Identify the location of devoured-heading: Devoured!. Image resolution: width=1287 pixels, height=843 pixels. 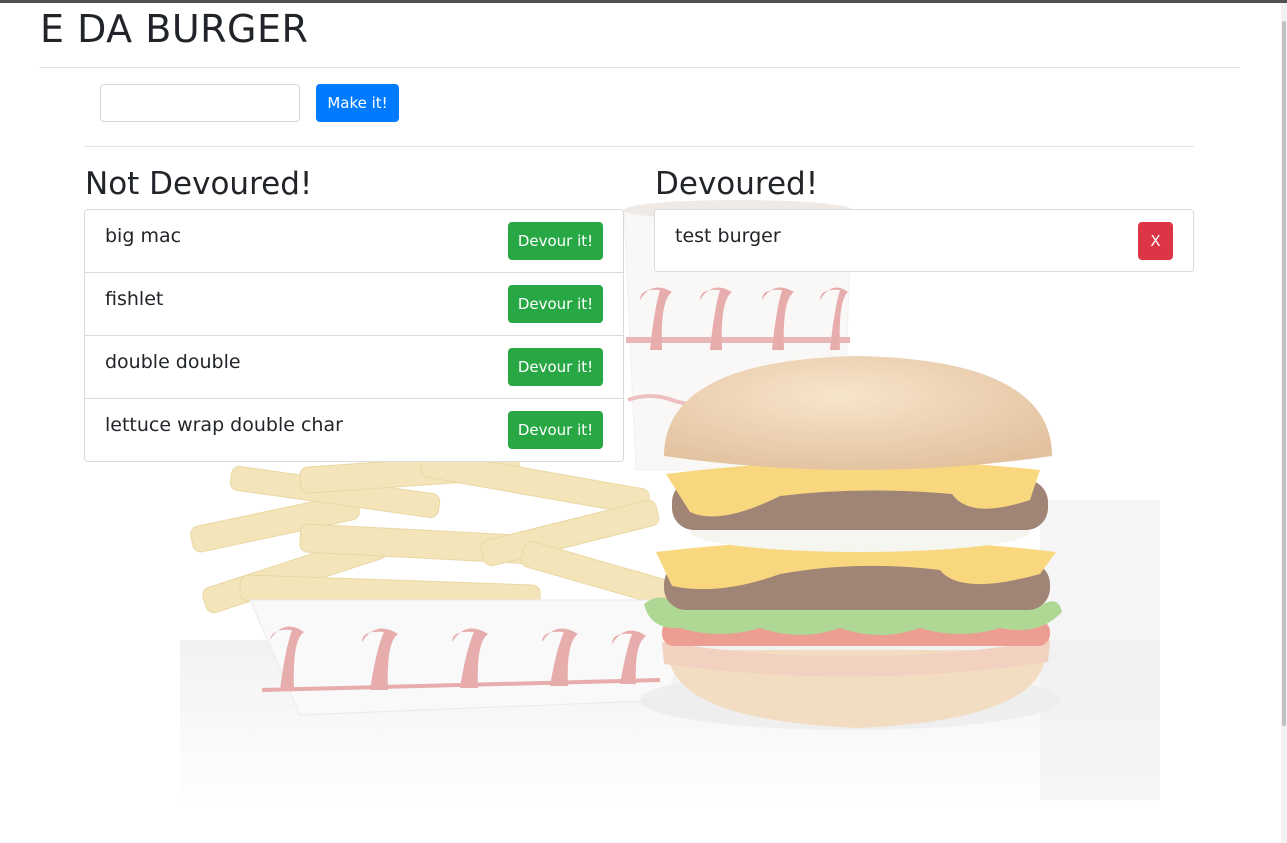
(737, 184).